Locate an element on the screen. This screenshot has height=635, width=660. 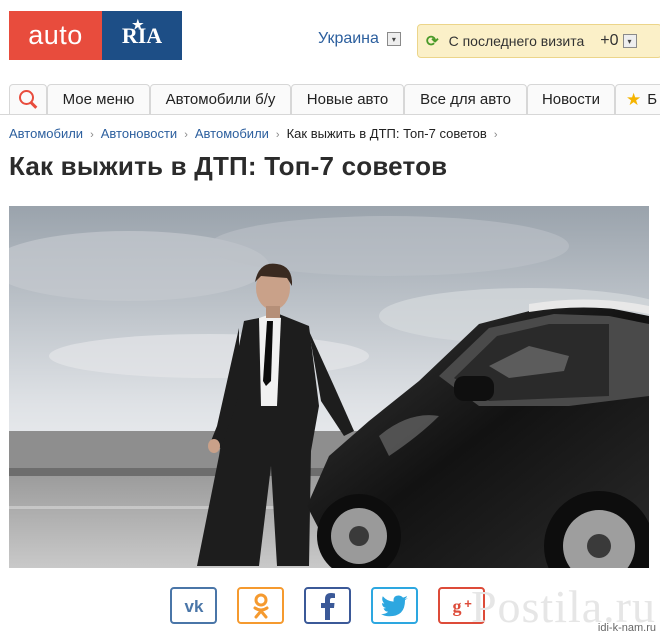
search-button is located at coordinates (28, 99).